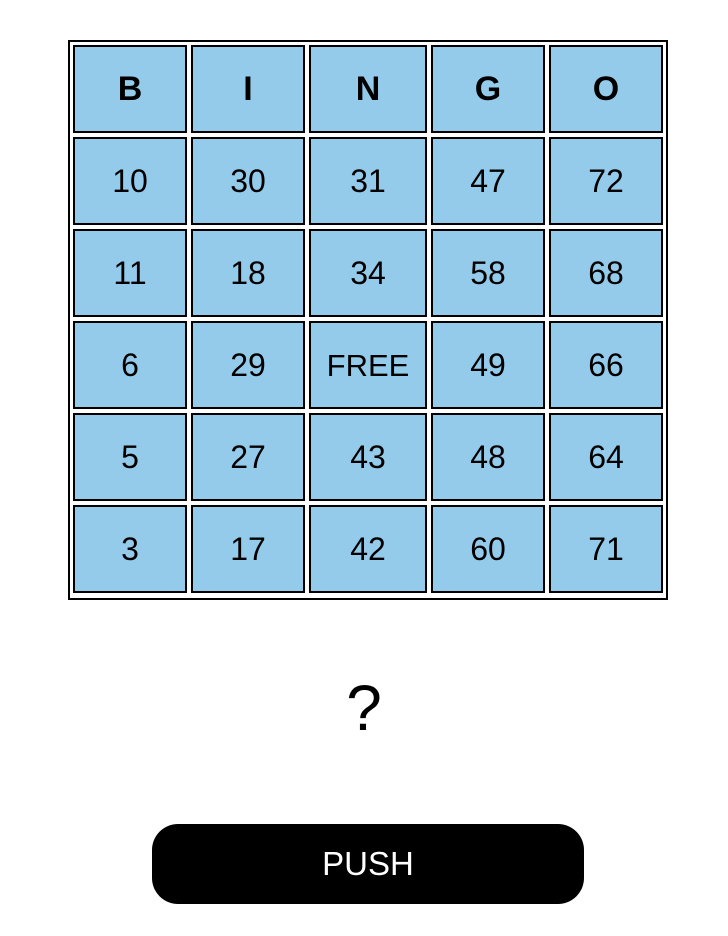 The width and height of the screenshot is (728, 936). I want to click on bingo-cell: 6, so click(130, 365).